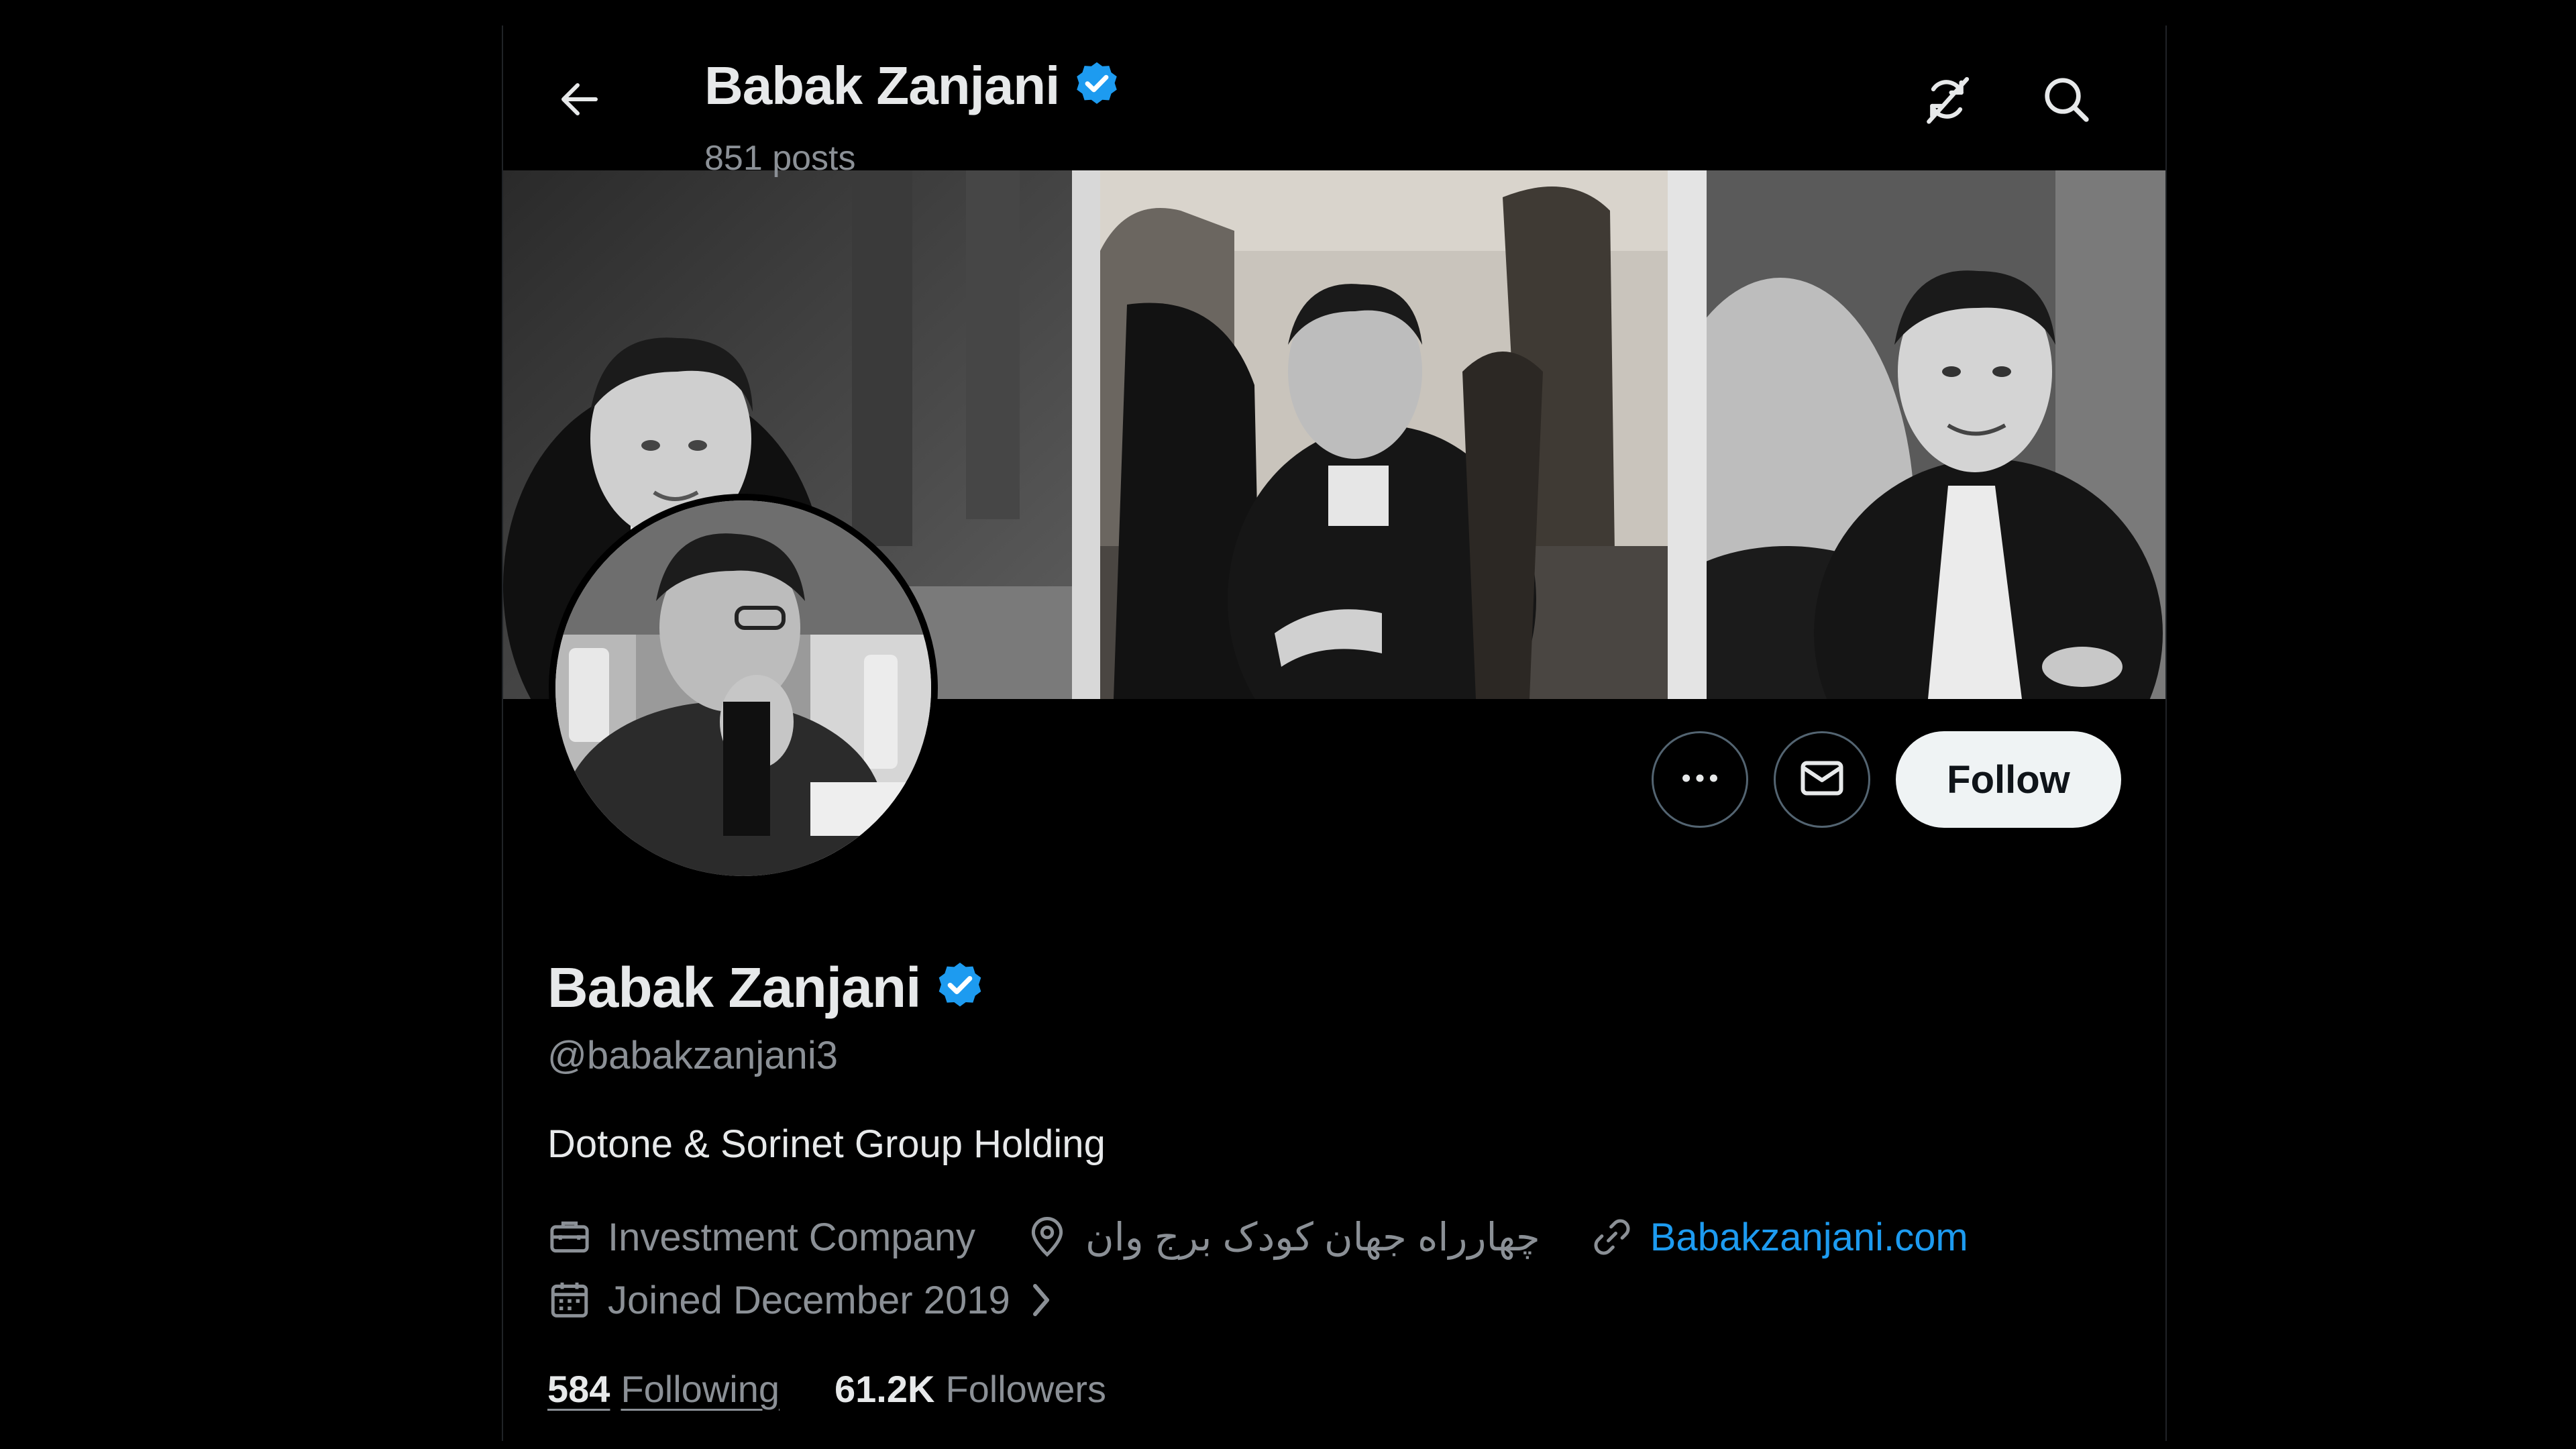 This screenshot has width=2576, height=1449. Describe the element at coordinates (569, 1237) in the screenshot. I see `briefcase-icon` at that location.